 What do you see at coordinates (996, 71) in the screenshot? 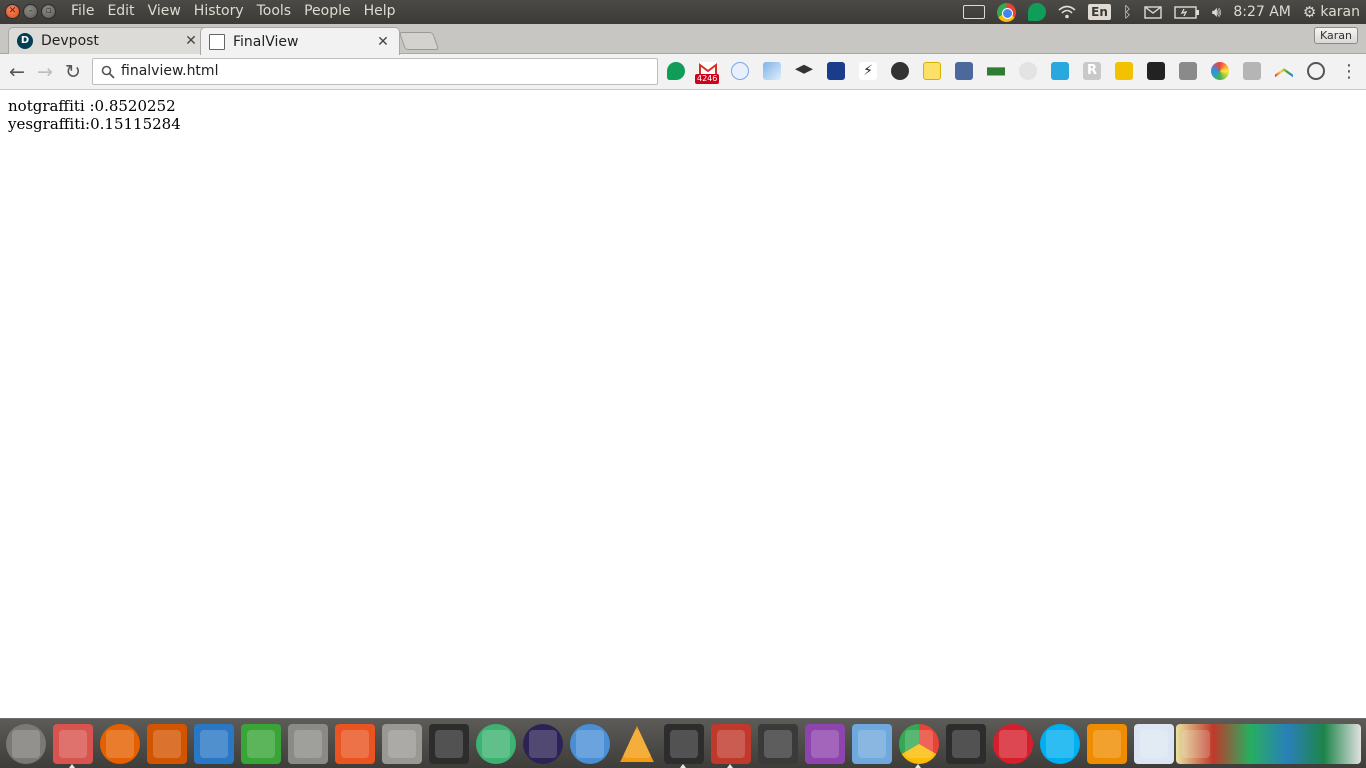
I see `binoculars-extension-icon` at bounding box center [996, 71].